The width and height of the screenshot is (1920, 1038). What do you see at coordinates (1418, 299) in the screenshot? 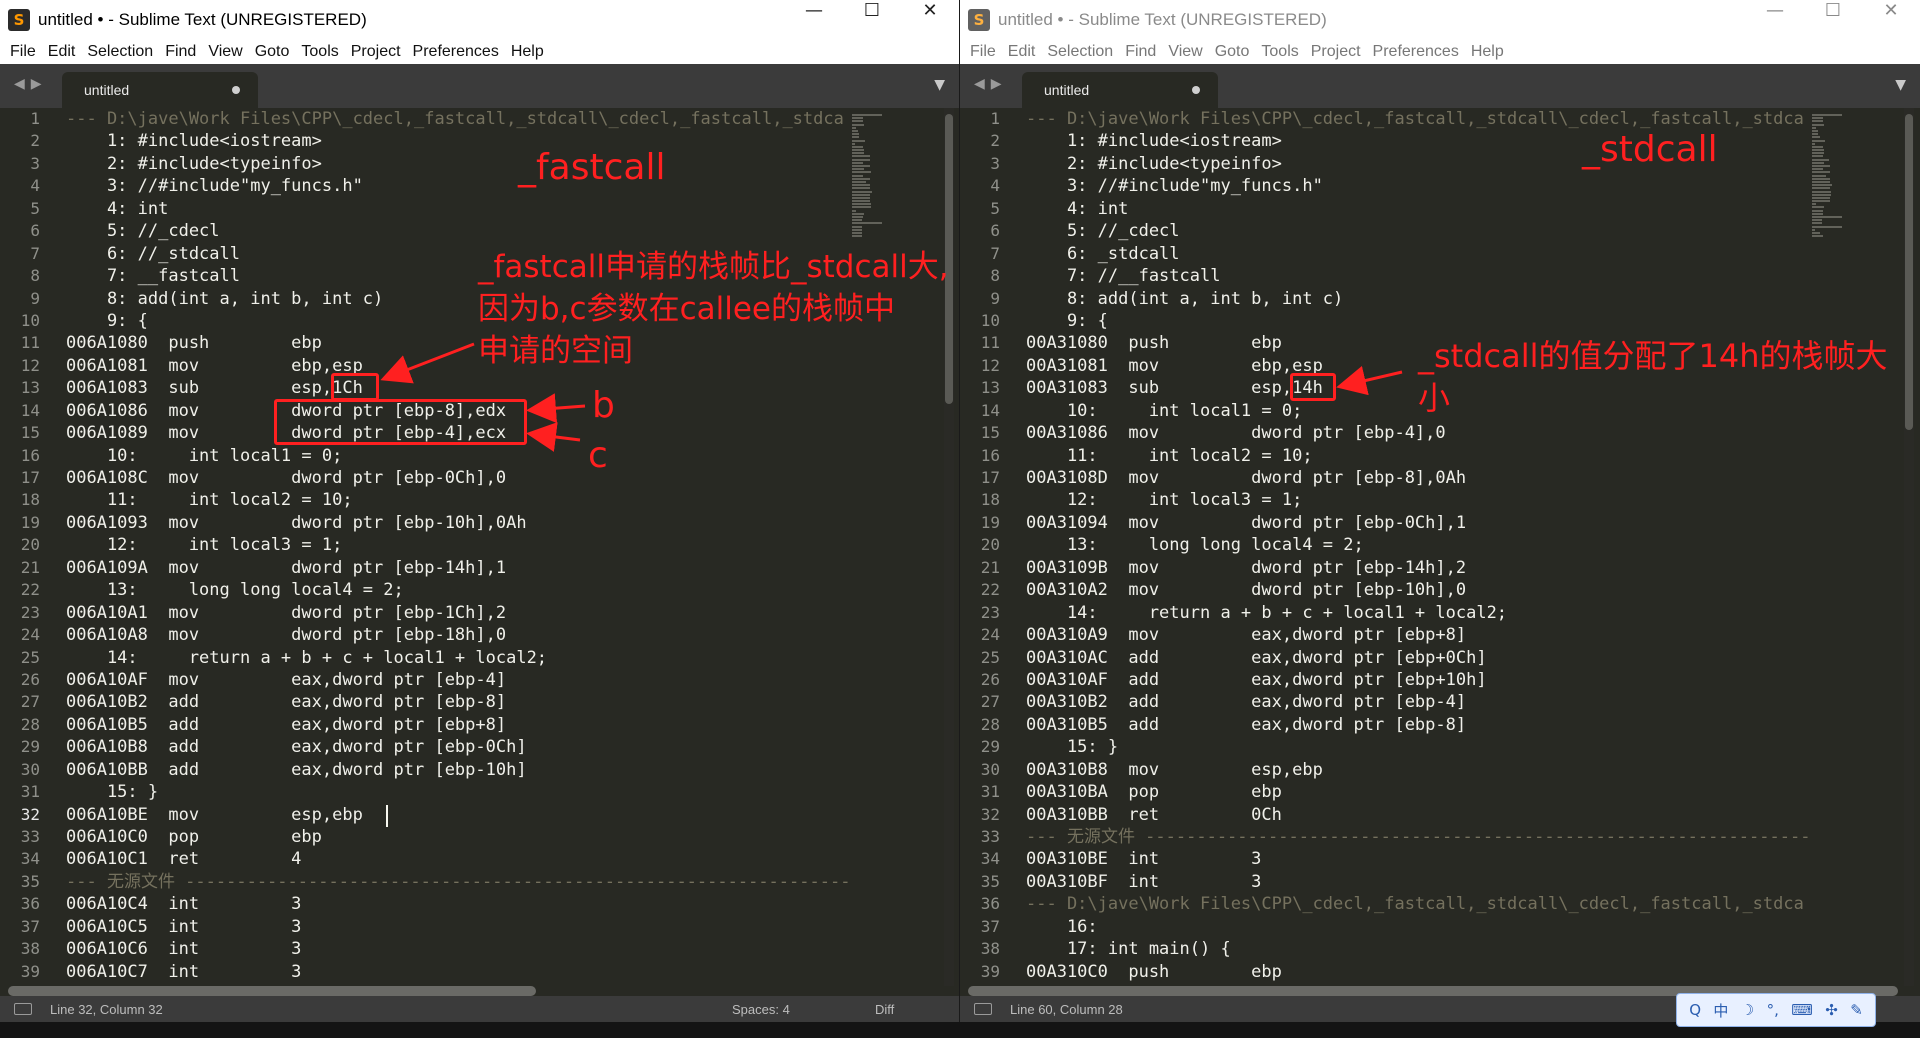
I see `code-line: 8: add(int a, int b, int c)` at bounding box center [1418, 299].